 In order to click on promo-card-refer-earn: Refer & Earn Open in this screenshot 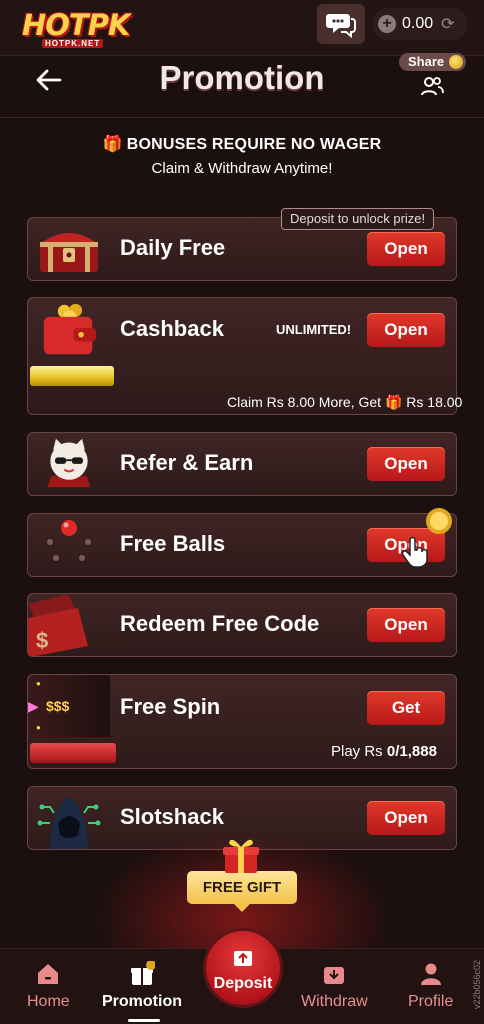, I will do `click(242, 464)`.